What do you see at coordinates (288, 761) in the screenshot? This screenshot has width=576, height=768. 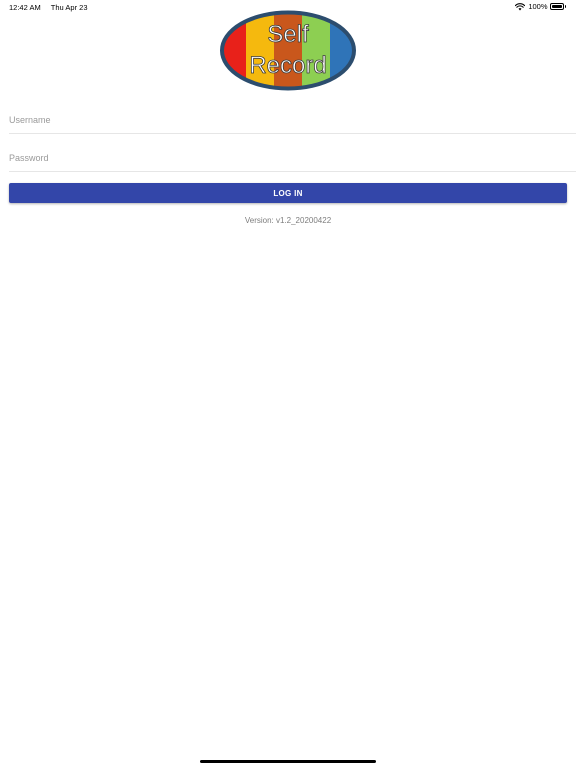 I see `home-indicator` at bounding box center [288, 761].